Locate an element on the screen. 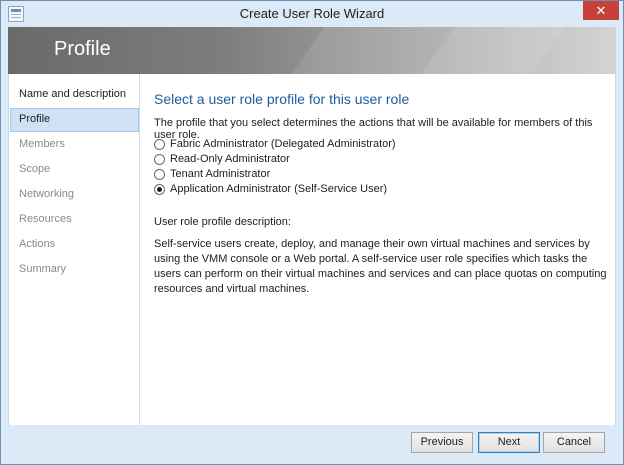  title-bar: Create User Role Wizard ✕ is located at coordinates (312, 14).